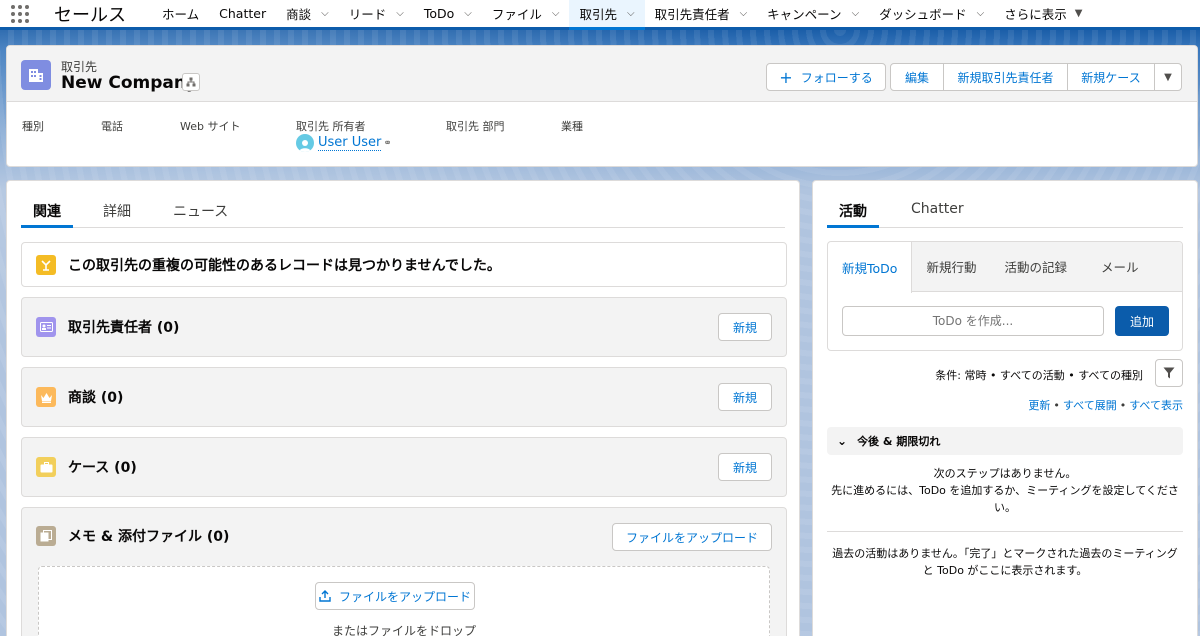 The width and height of the screenshot is (1200, 636). What do you see at coordinates (572, 126) in the screenshot?
I see `field-label-industry: 業種` at bounding box center [572, 126].